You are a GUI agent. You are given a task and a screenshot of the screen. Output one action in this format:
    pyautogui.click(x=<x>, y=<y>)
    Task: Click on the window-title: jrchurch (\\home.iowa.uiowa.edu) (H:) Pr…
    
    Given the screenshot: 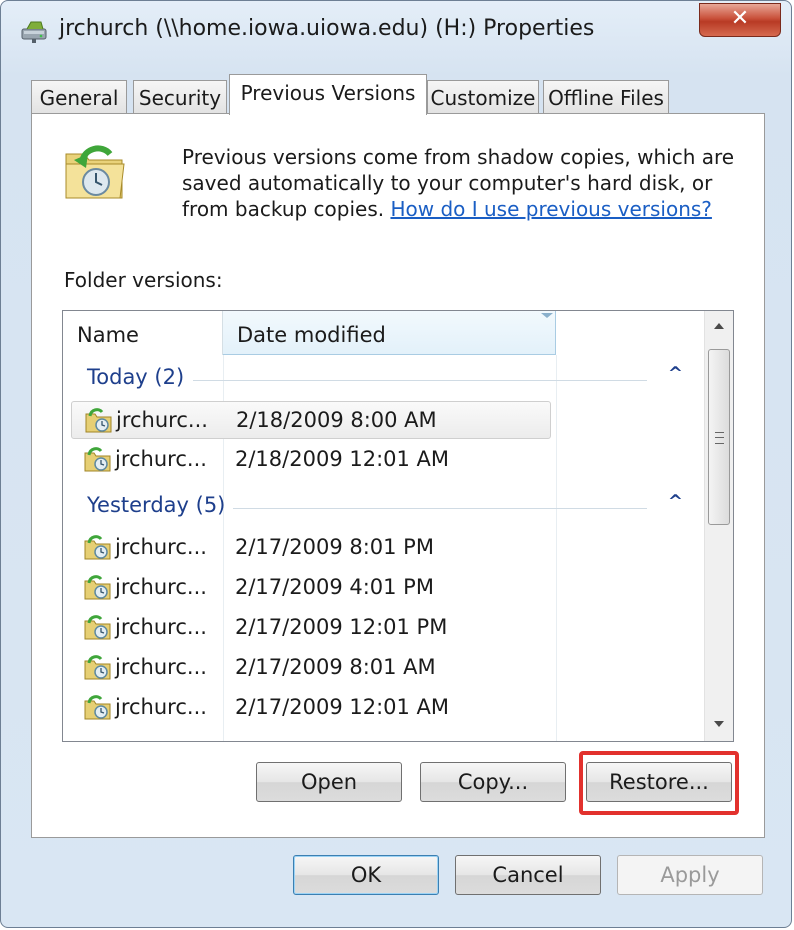 What is the action you would take?
    pyautogui.click(x=327, y=28)
    